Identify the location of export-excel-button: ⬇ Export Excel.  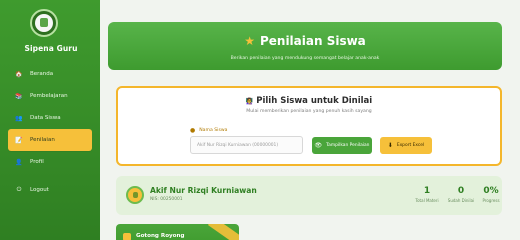
(406, 145).